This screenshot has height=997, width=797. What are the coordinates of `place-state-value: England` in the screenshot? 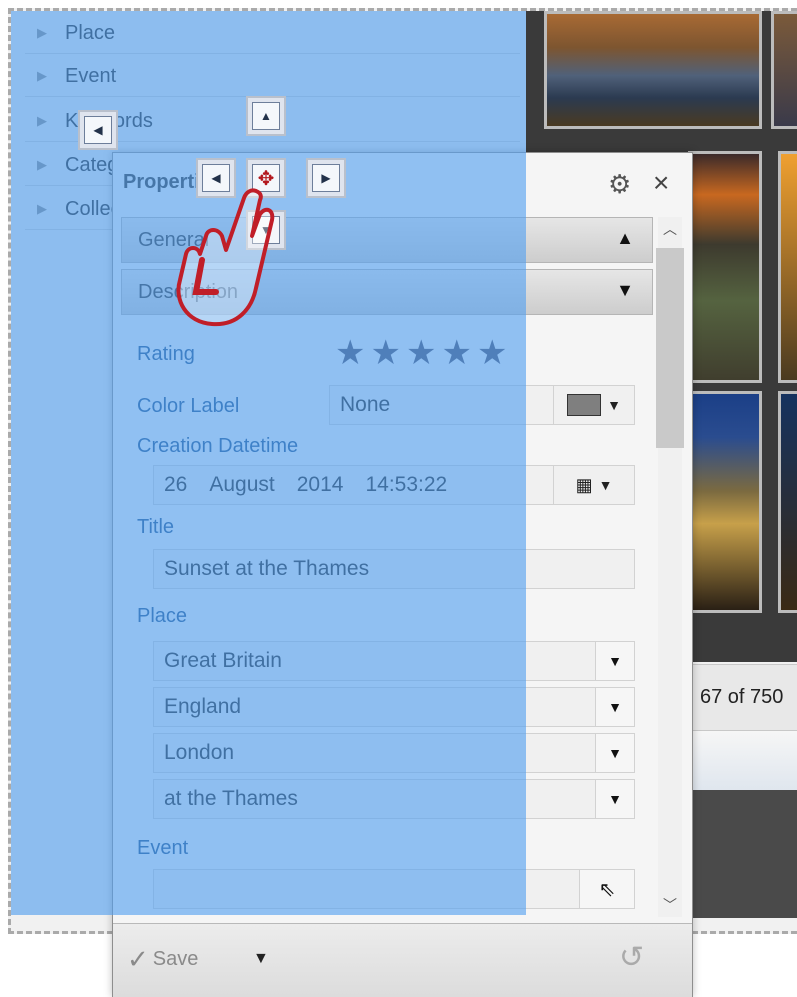 It's located at (203, 706).